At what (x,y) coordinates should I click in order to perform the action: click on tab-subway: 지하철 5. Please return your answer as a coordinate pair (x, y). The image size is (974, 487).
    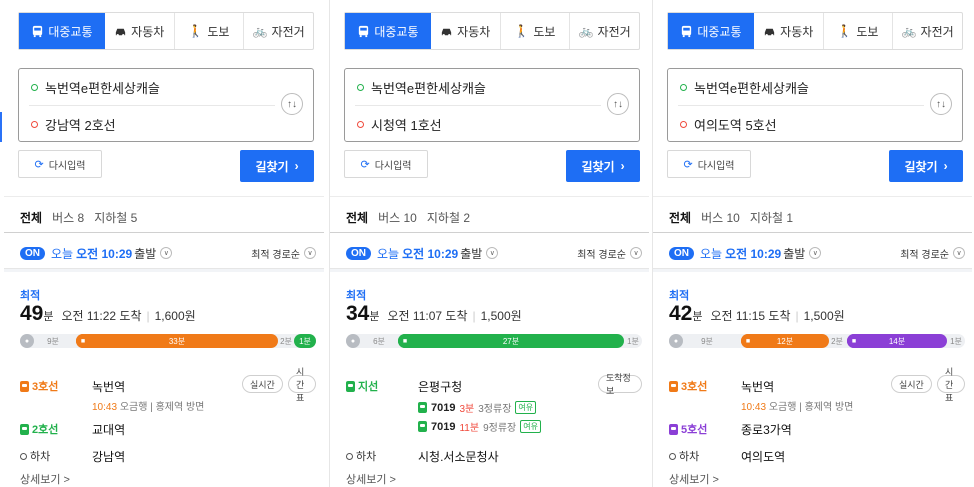
    Looking at the image, I should click on (115, 217).